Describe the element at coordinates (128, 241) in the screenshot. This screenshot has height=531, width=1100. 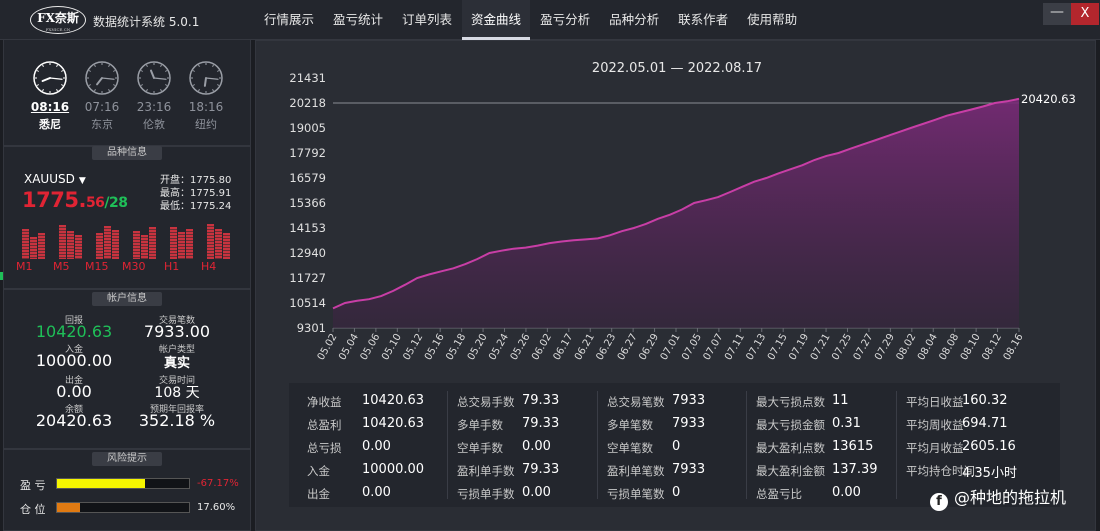
I see `timeframe-trend-bars` at that location.